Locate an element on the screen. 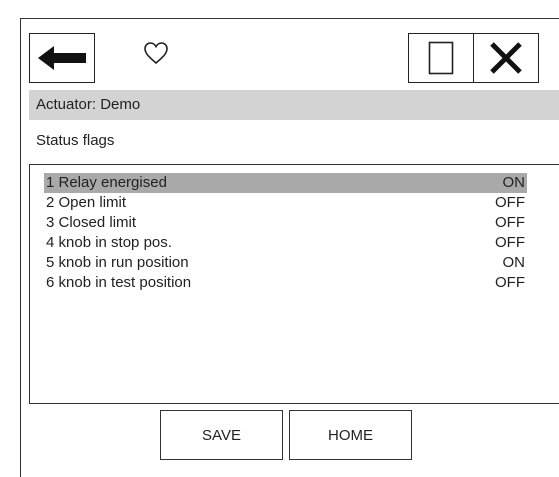 This screenshot has width=559, height=477. window-button is located at coordinates (441, 58).